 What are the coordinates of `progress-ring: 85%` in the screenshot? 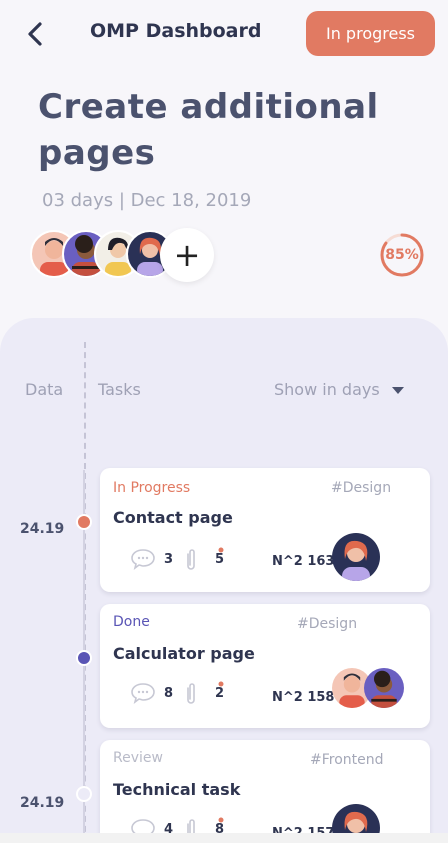 It's located at (402, 255).